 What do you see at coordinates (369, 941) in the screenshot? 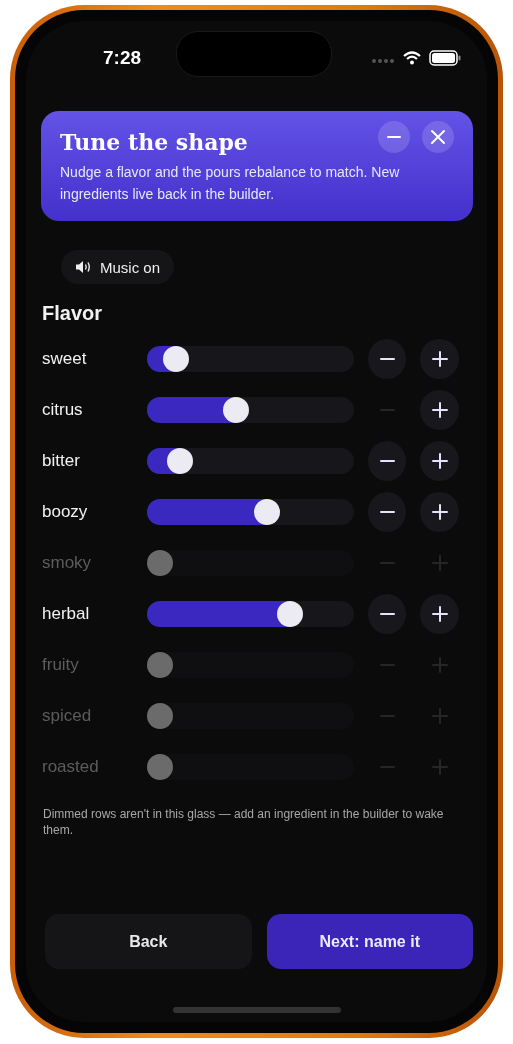
I see `next-button: Next: name it` at bounding box center [369, 941].